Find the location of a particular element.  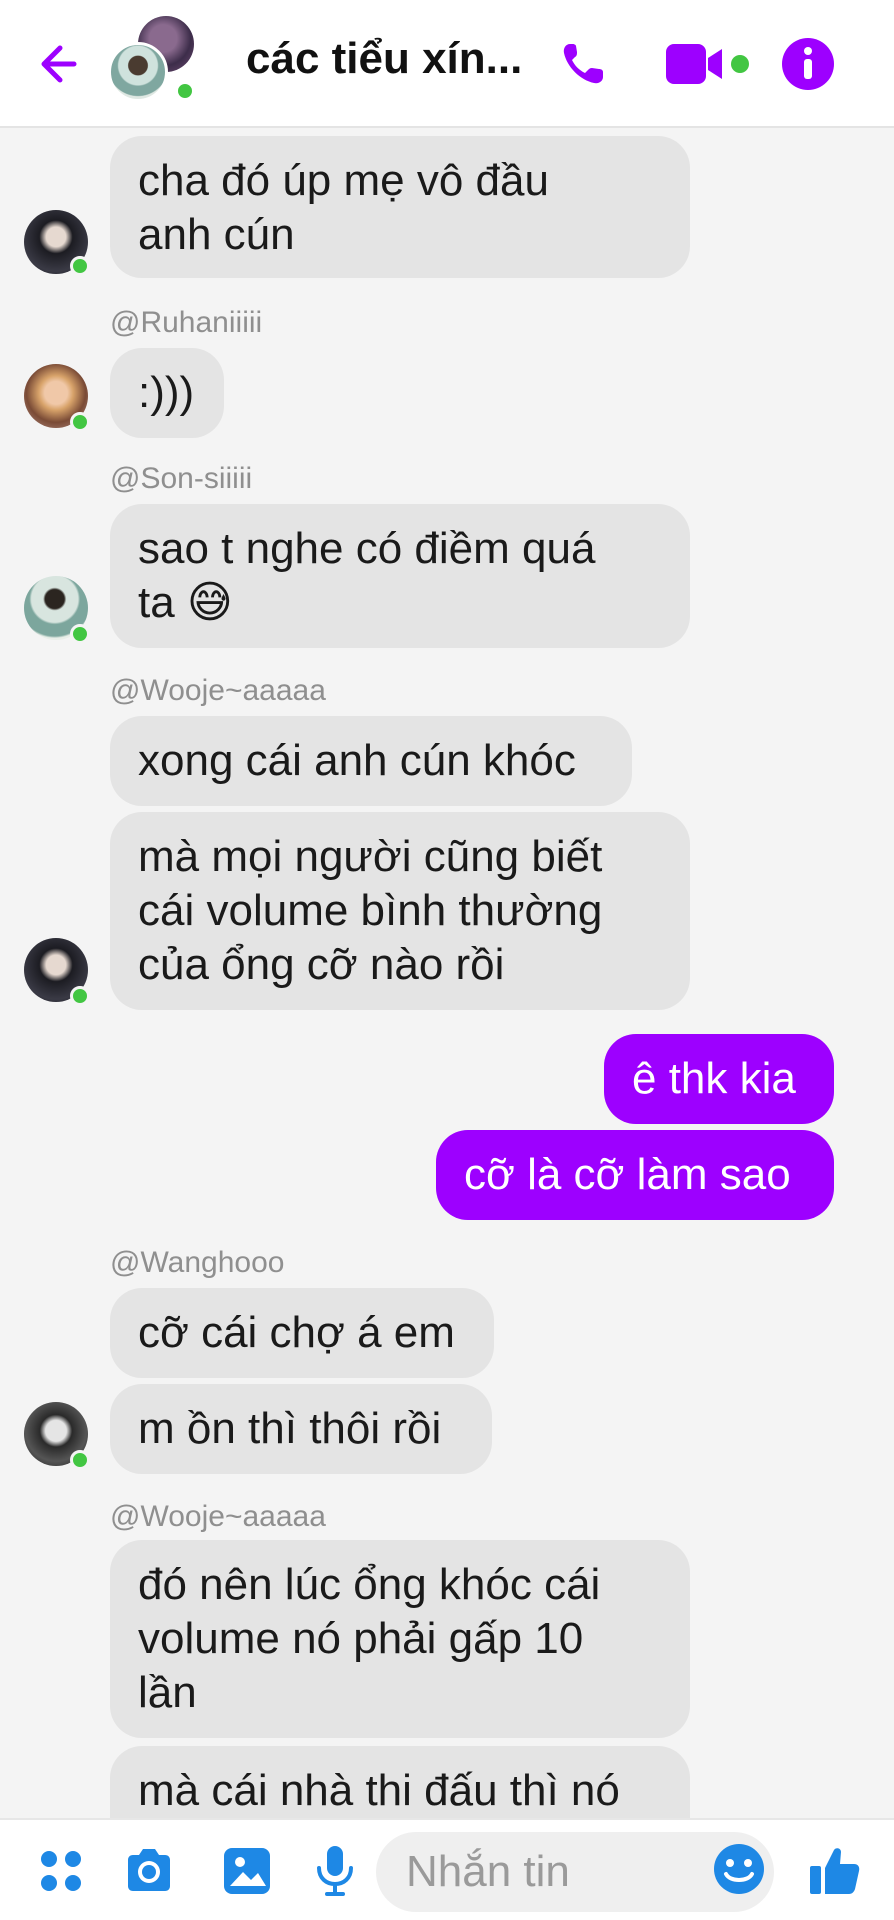

message-text: m ồn thì thôi rồi is located at coordinates (290, 1428).